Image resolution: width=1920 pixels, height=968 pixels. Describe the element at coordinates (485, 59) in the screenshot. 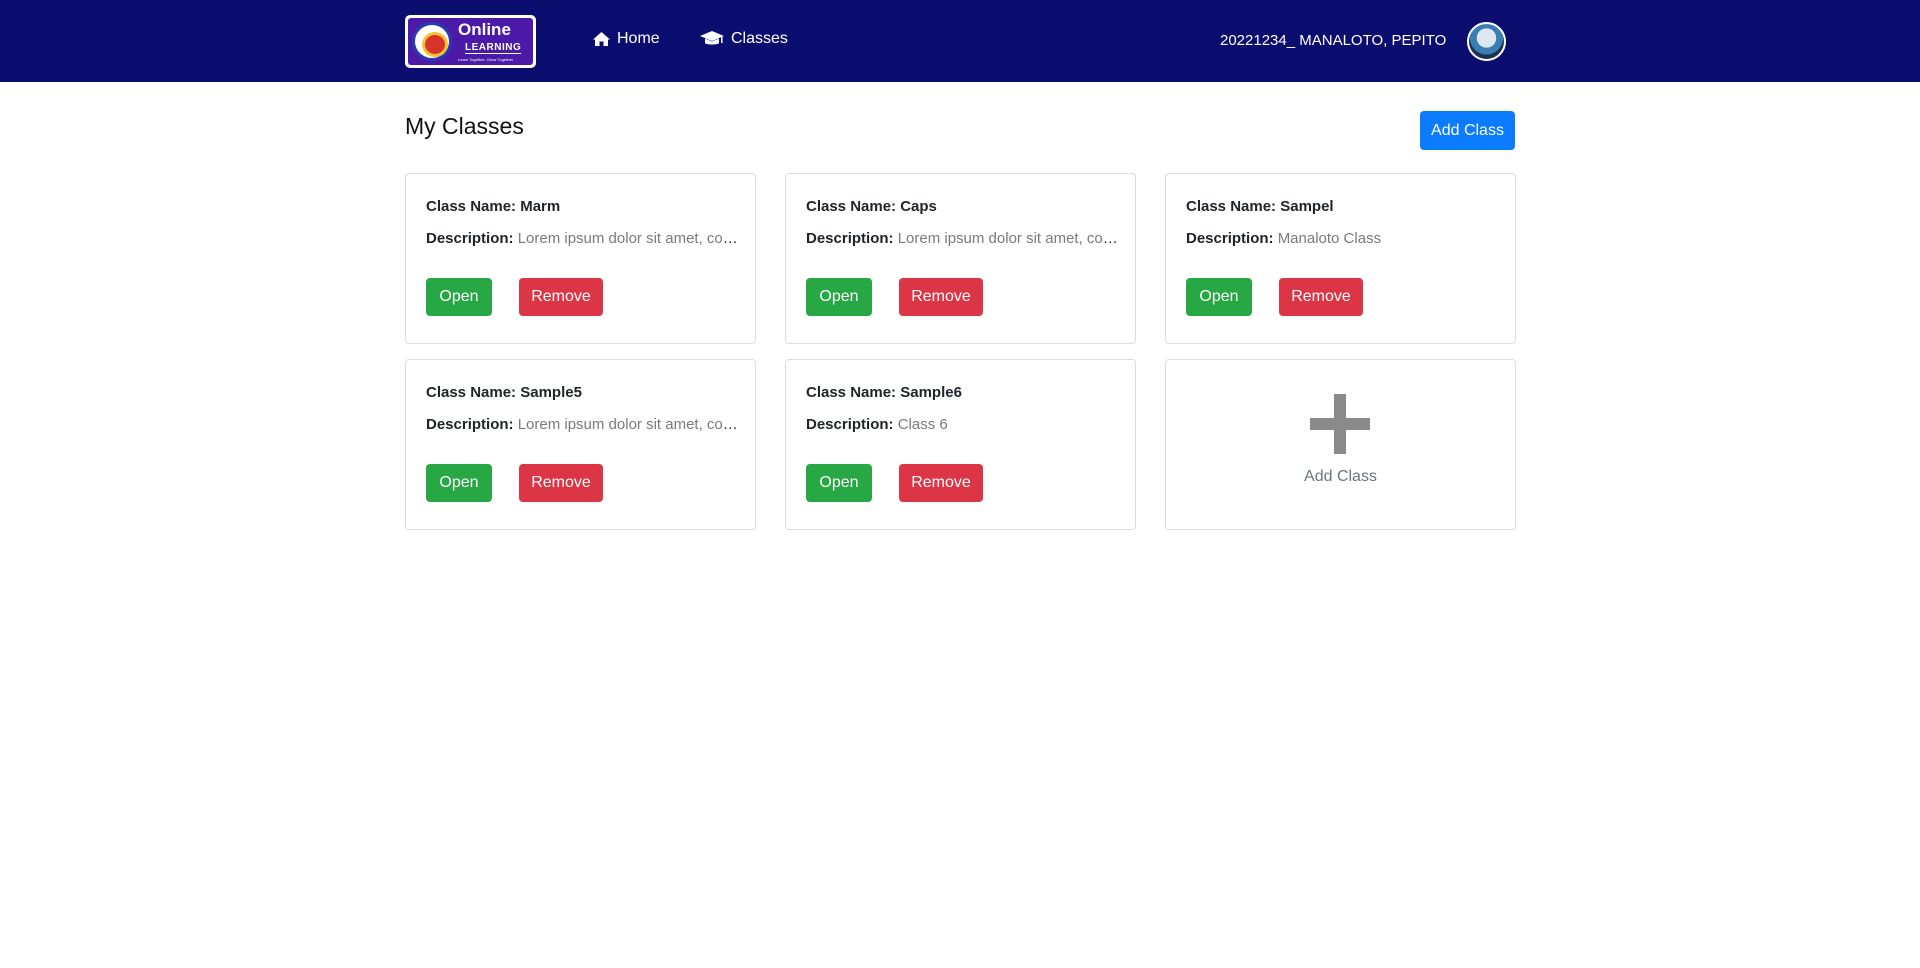

I see `logo-tagline: Learn Together, Grow Together` at that location.